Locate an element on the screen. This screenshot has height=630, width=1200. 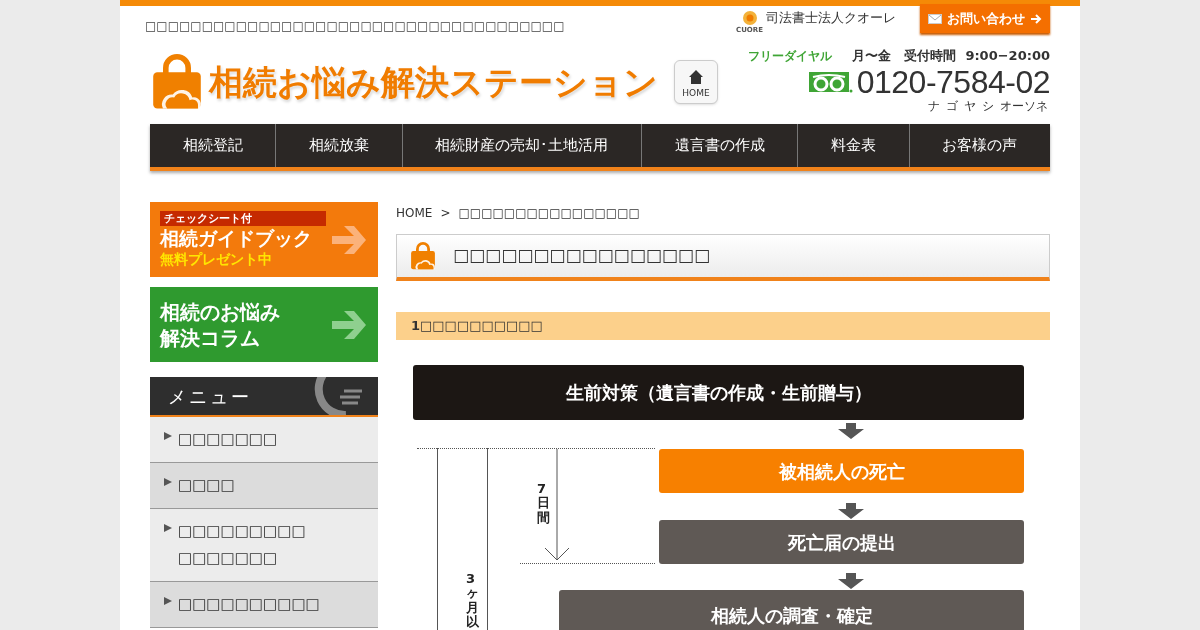
period-label: 3ヶ月以 is located at coordinates (472, 601).